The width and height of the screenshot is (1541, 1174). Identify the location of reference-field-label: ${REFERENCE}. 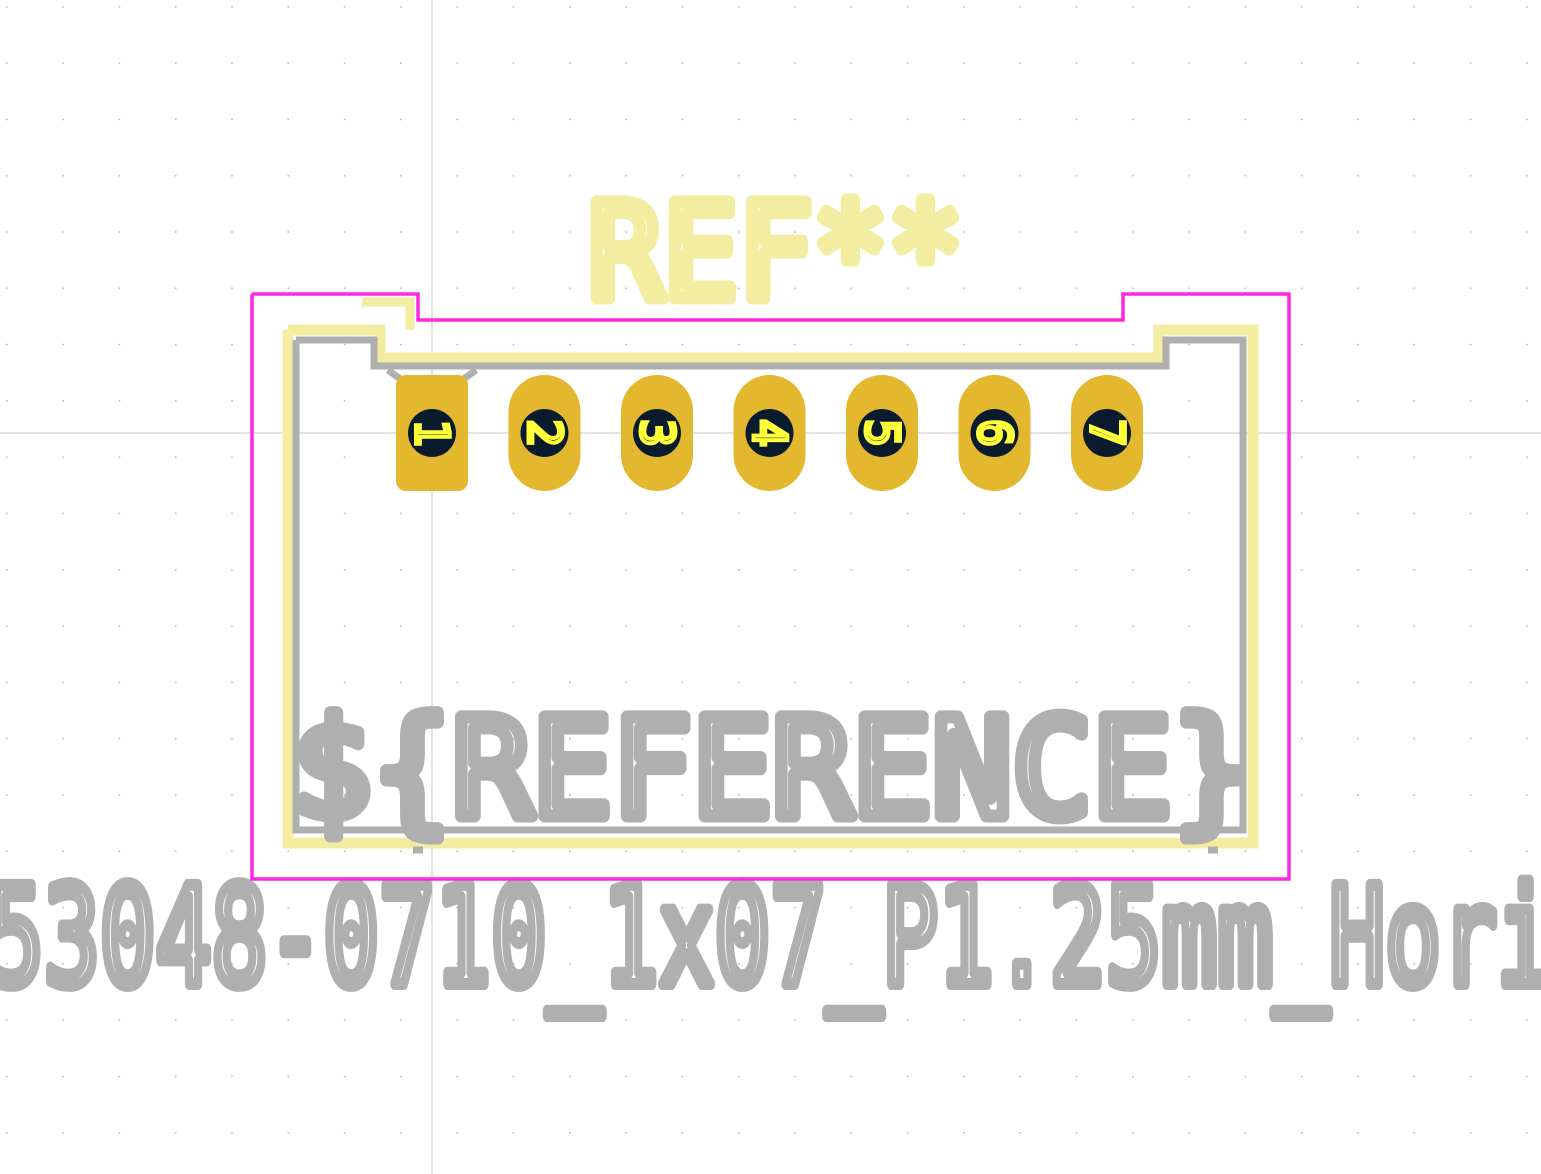
(772, 770).